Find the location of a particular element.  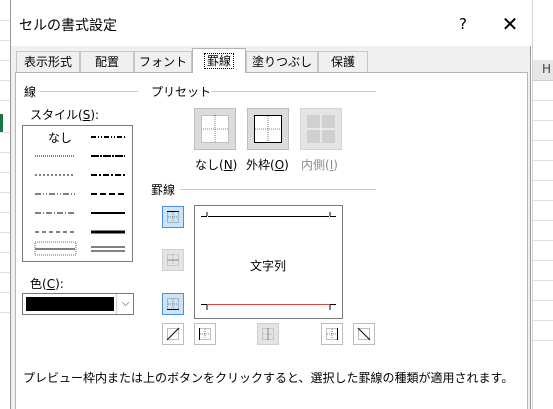

border-inside-vertical-button is located at coordinates (268, 334).